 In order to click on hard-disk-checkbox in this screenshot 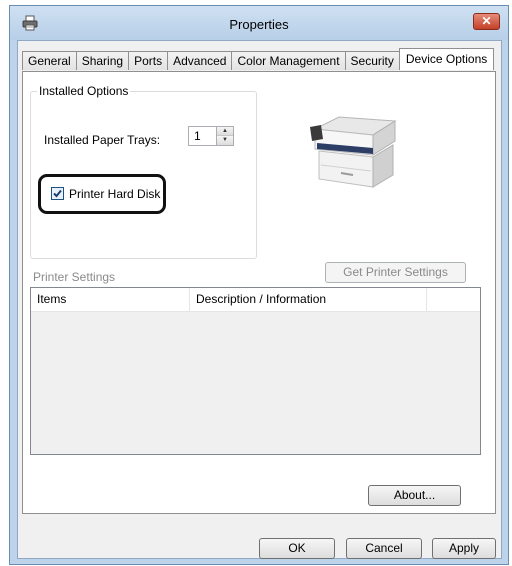, I will do `click(57, 193)`.